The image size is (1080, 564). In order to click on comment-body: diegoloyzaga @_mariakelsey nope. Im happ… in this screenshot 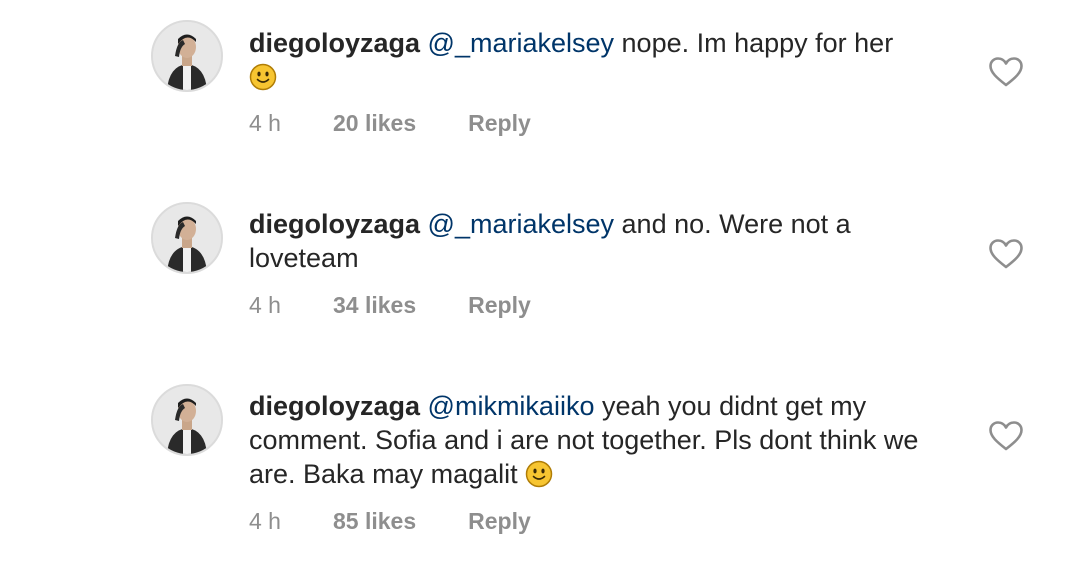, I will do `click(599, 60)`.